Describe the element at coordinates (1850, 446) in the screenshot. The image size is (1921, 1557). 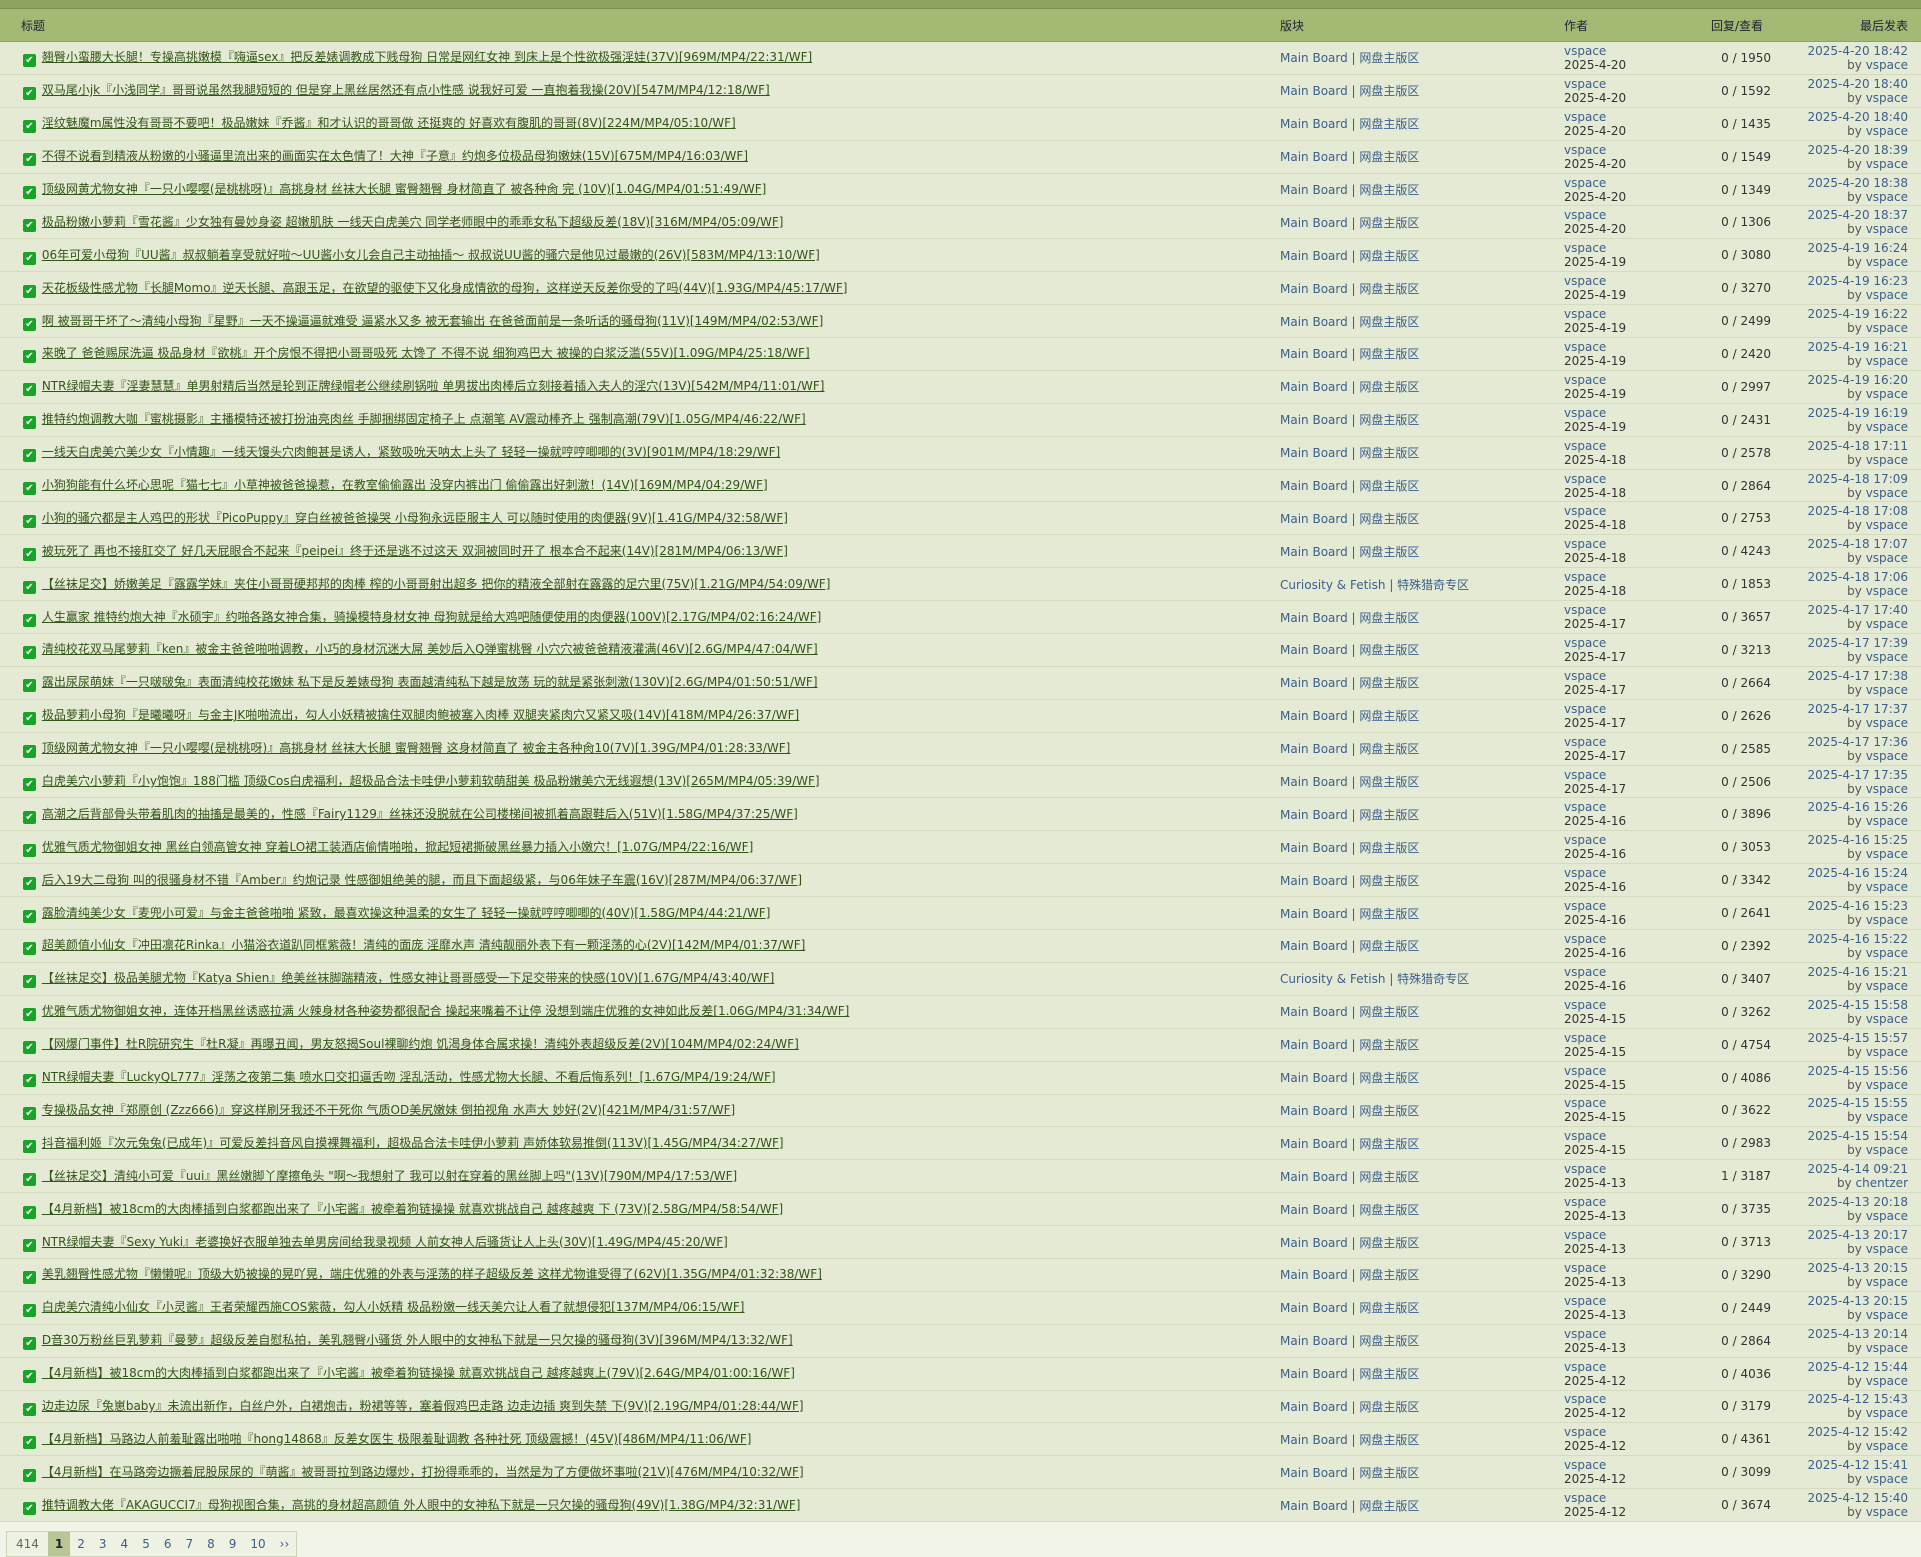
I see `last-post-time-link: 2025-4-18 17:11` at that location.